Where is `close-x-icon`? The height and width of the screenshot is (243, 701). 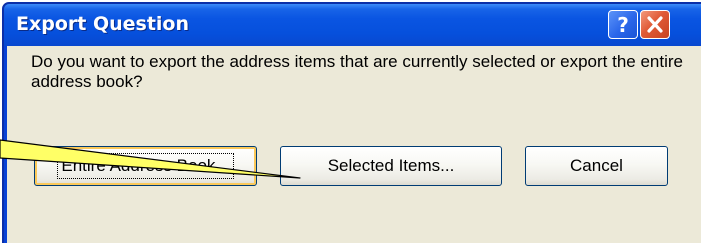 close-x-icon is located at coordinates (655, 24).